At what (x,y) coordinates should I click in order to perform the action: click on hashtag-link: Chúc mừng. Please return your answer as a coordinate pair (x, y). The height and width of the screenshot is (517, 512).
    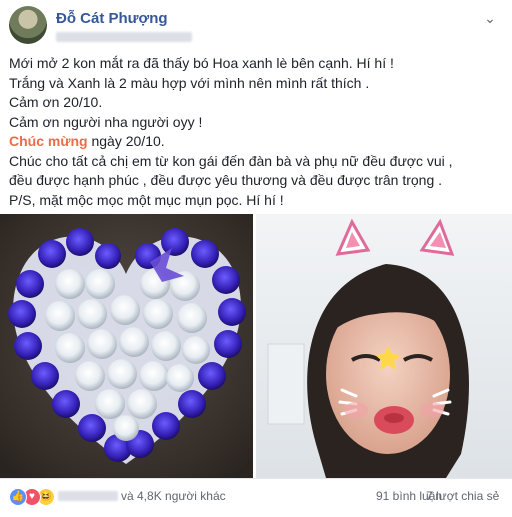
    Looking at the image, I should click on (48, 141).